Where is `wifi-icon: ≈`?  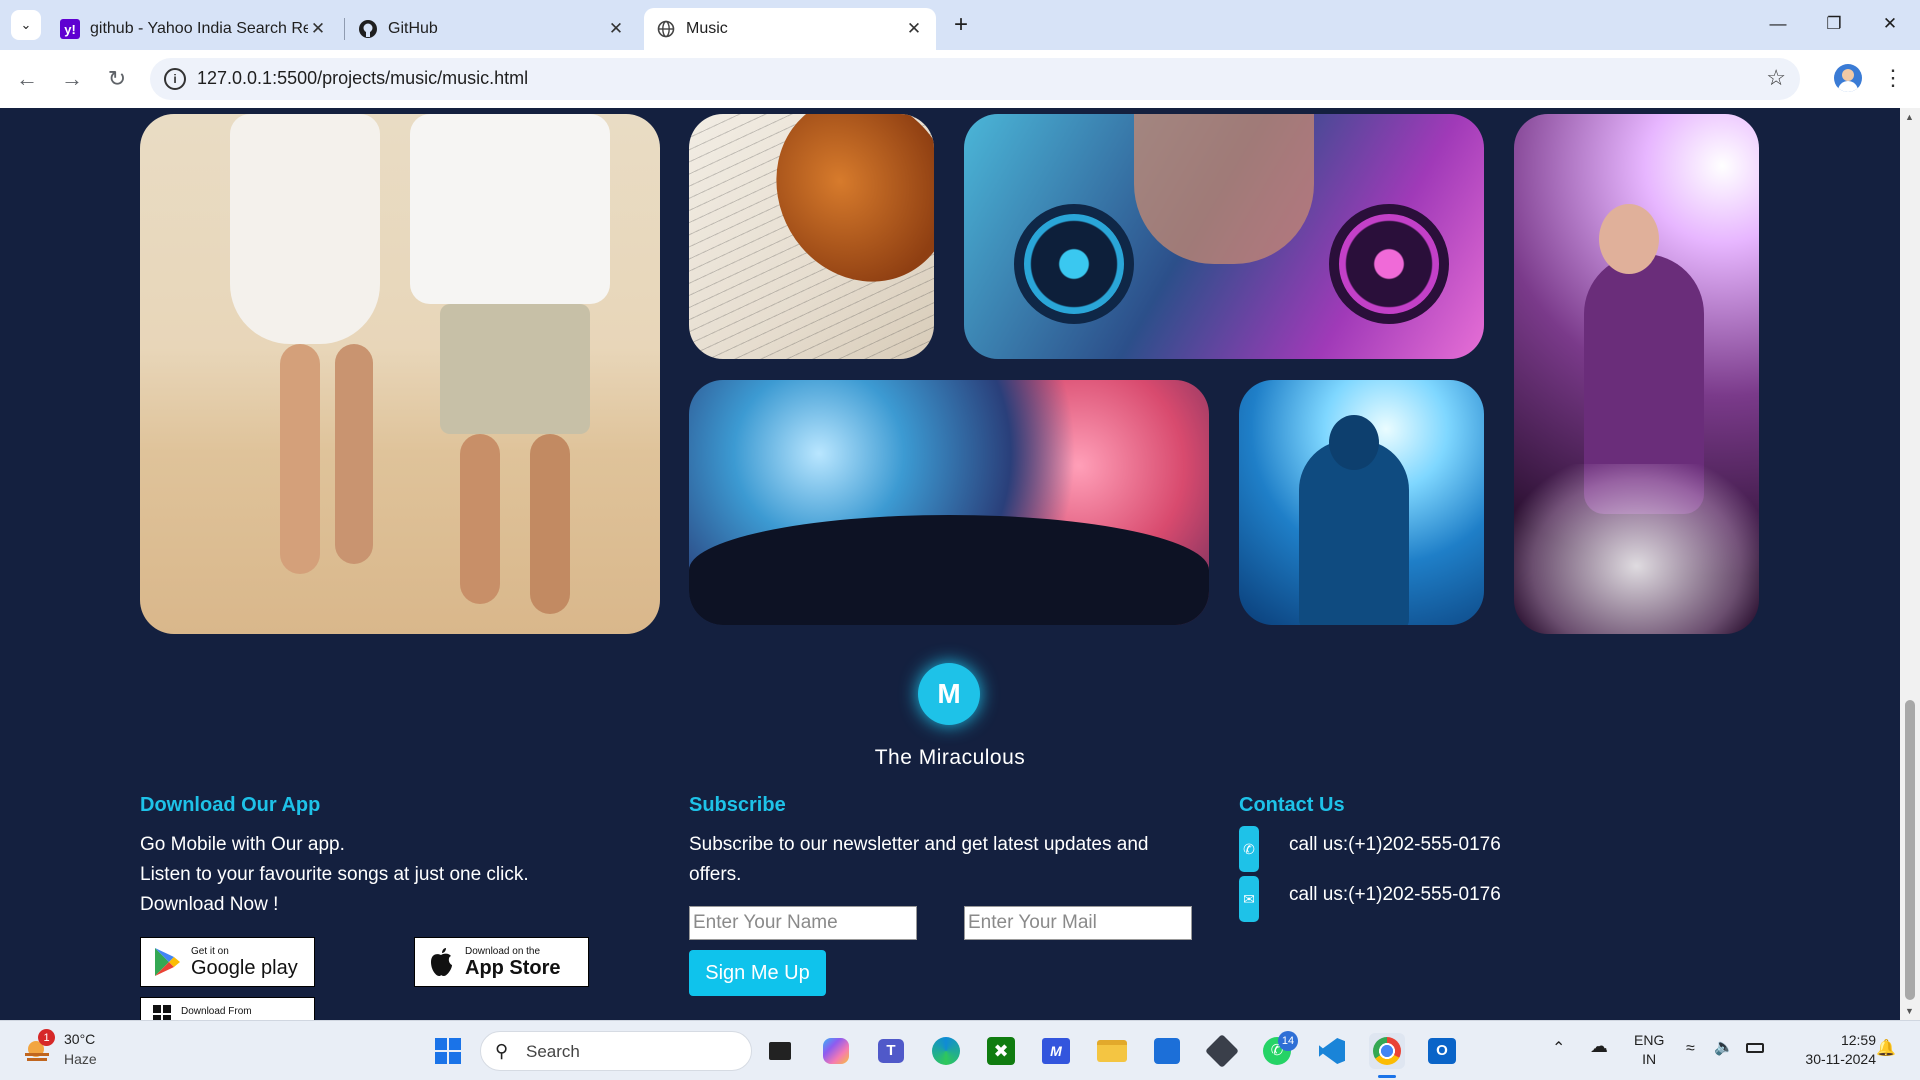 wifi-icon: ≈ is located at coordinates (1690, 1048).